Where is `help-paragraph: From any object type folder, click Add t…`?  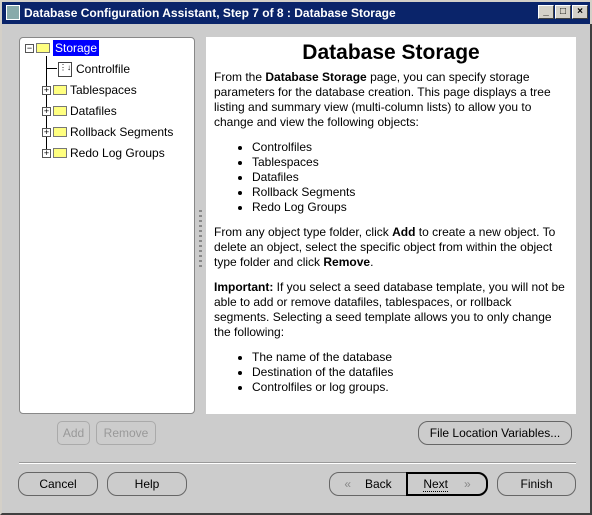
help-paragraph: From any object type folder, click Add t… is located at coordinates (385, 247).